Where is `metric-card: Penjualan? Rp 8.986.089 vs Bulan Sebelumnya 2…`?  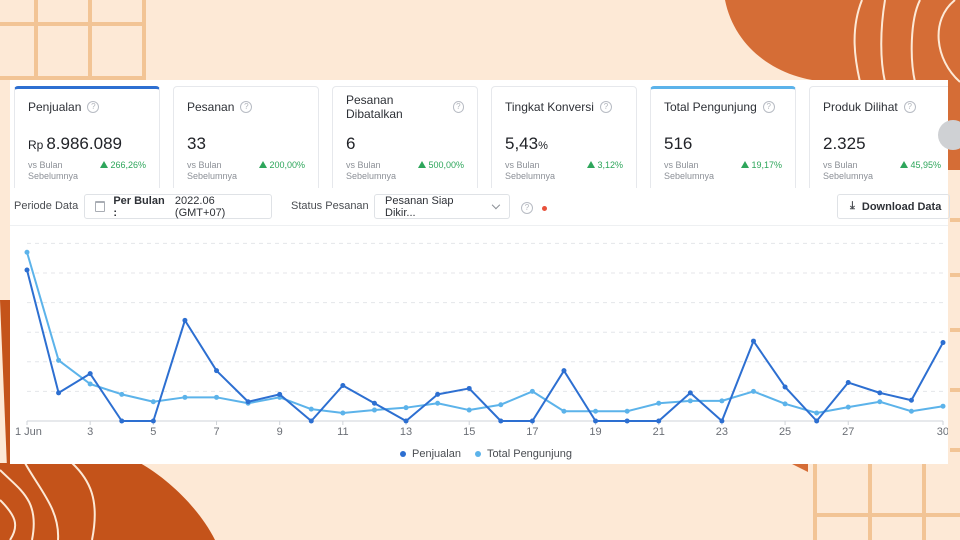
metric-card: Penjualan? Rp 8.986.089 vs Bulan Sebelumnya 2… is located at coordinates (87, 137).